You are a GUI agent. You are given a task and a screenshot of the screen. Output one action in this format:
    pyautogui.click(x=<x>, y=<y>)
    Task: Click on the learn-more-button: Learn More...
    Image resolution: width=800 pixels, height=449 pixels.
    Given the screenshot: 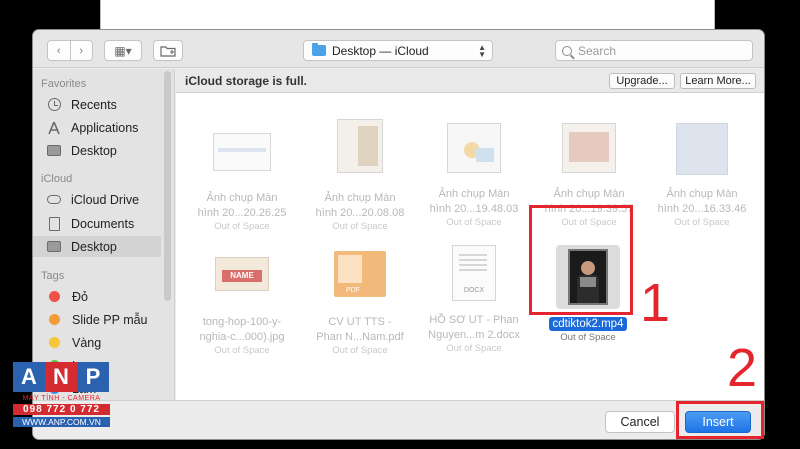 What is the action you would take?
    pyautogui.click(x=718, y=81)
    